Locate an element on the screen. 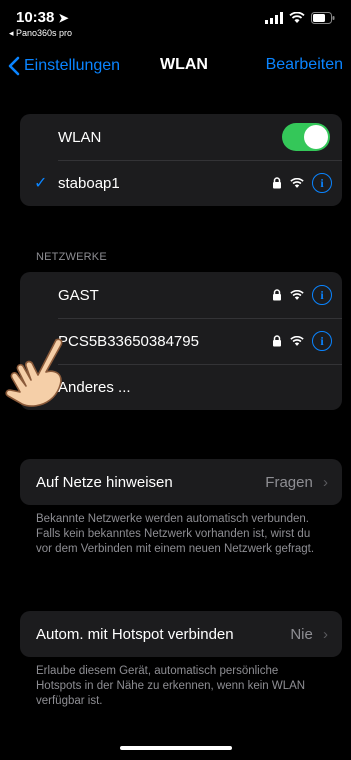  wlan-card: WLAN ✓ staboap1 i is located at coordinates (181, 160).